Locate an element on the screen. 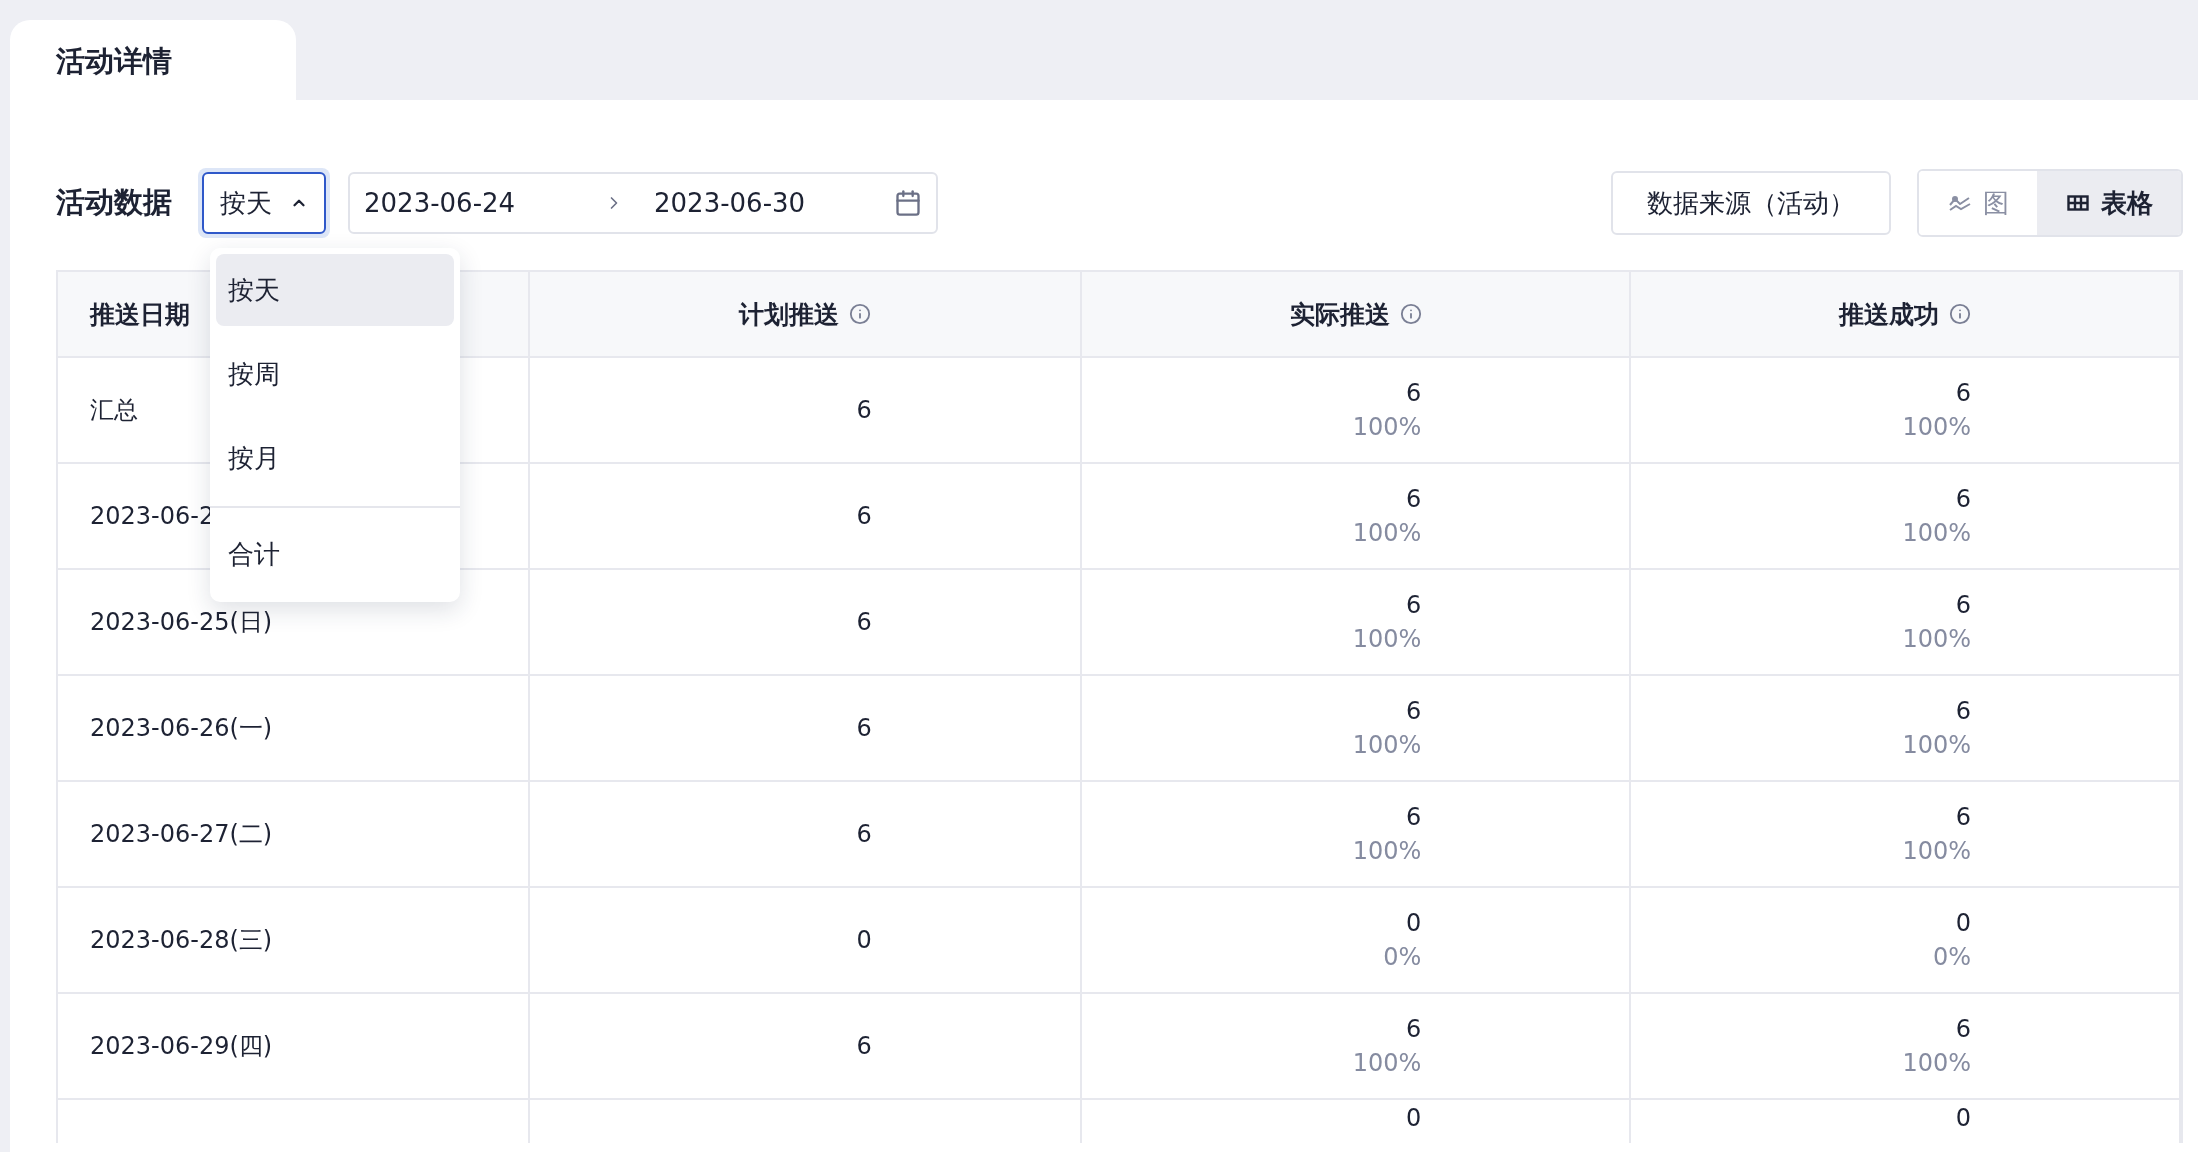 This screenshot has width=2198, height=1152. column-title: 推送日期 is located at coordinates (140, 314).